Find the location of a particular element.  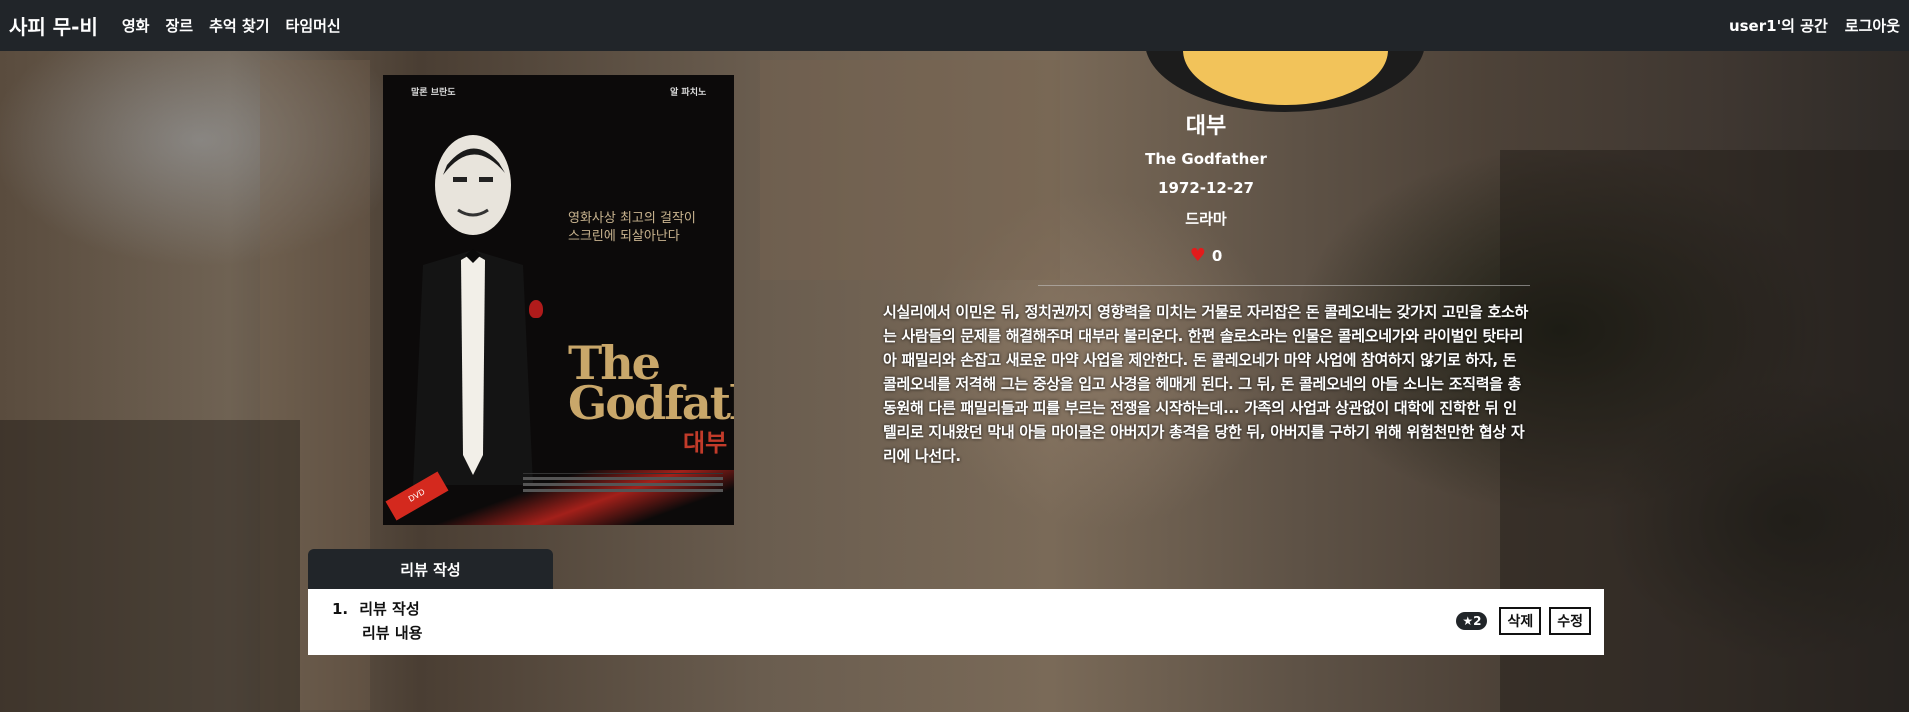

review-item-header: 1. 리뷰 작성 is located at coordinates (377, 609).